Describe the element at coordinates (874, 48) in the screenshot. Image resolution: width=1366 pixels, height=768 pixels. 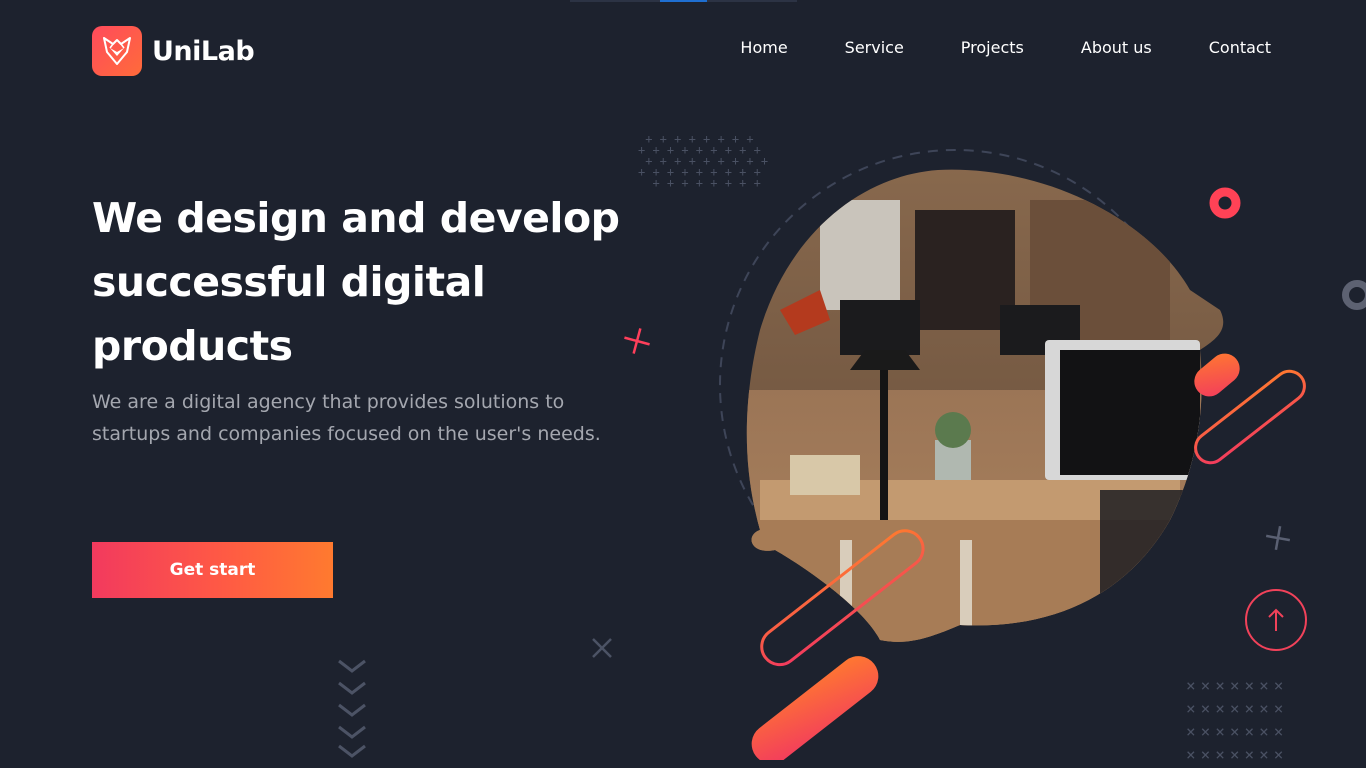
I see `nav-service: Service` at that location.